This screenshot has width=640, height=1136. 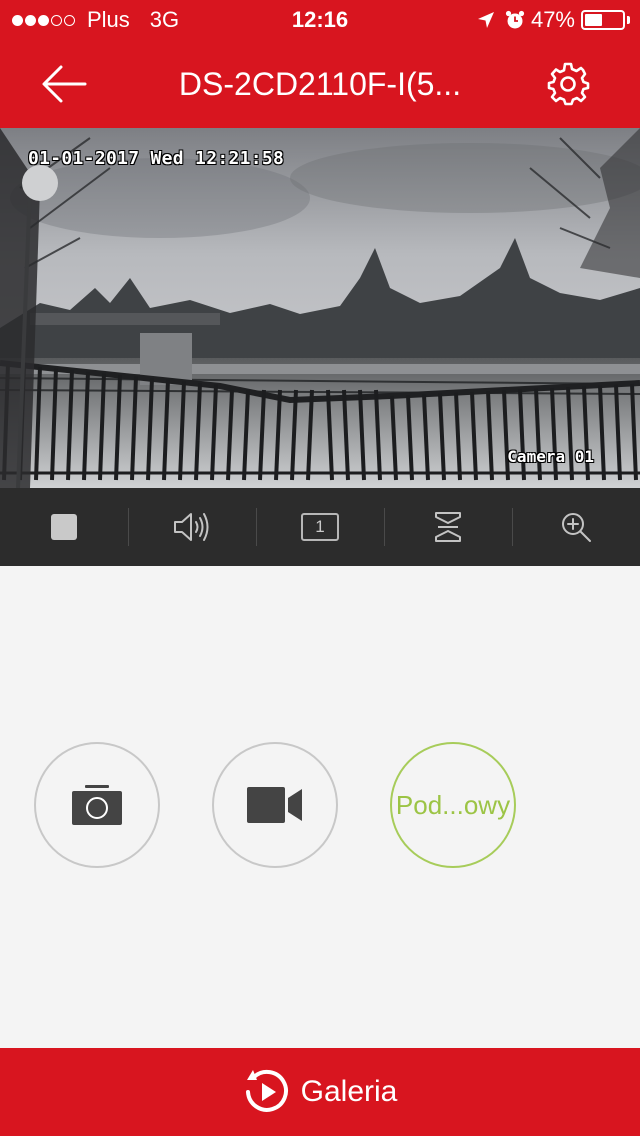 What do you see at coordinates (515, 20) in the screenshot?
I see `alarm-clock-icon` at bounding box center [515, 20].